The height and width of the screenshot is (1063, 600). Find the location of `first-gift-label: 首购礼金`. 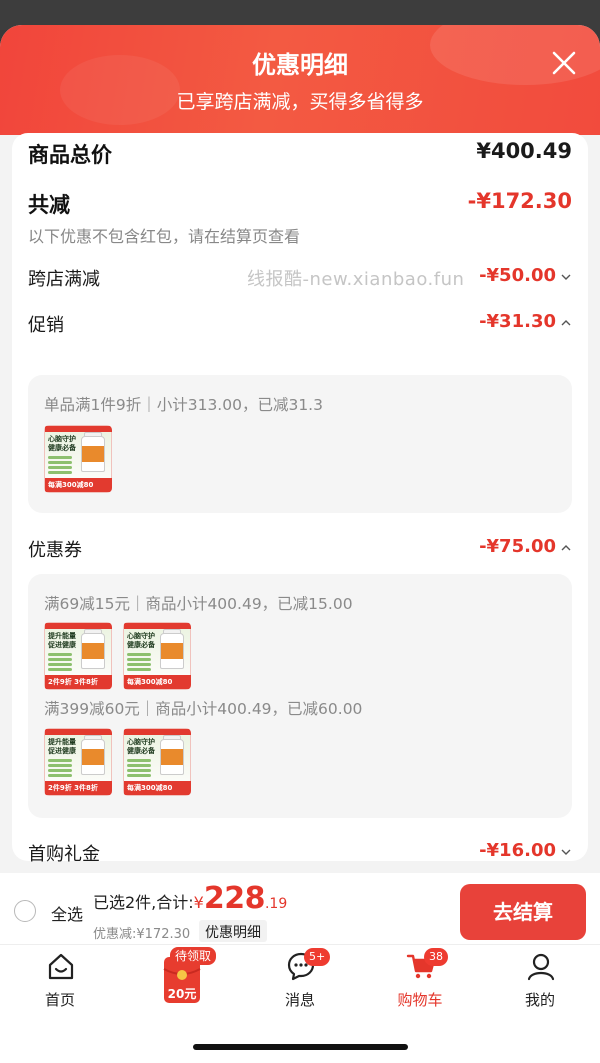

first-gift-label: 首购礼金 is located at coordinates (64, 854).